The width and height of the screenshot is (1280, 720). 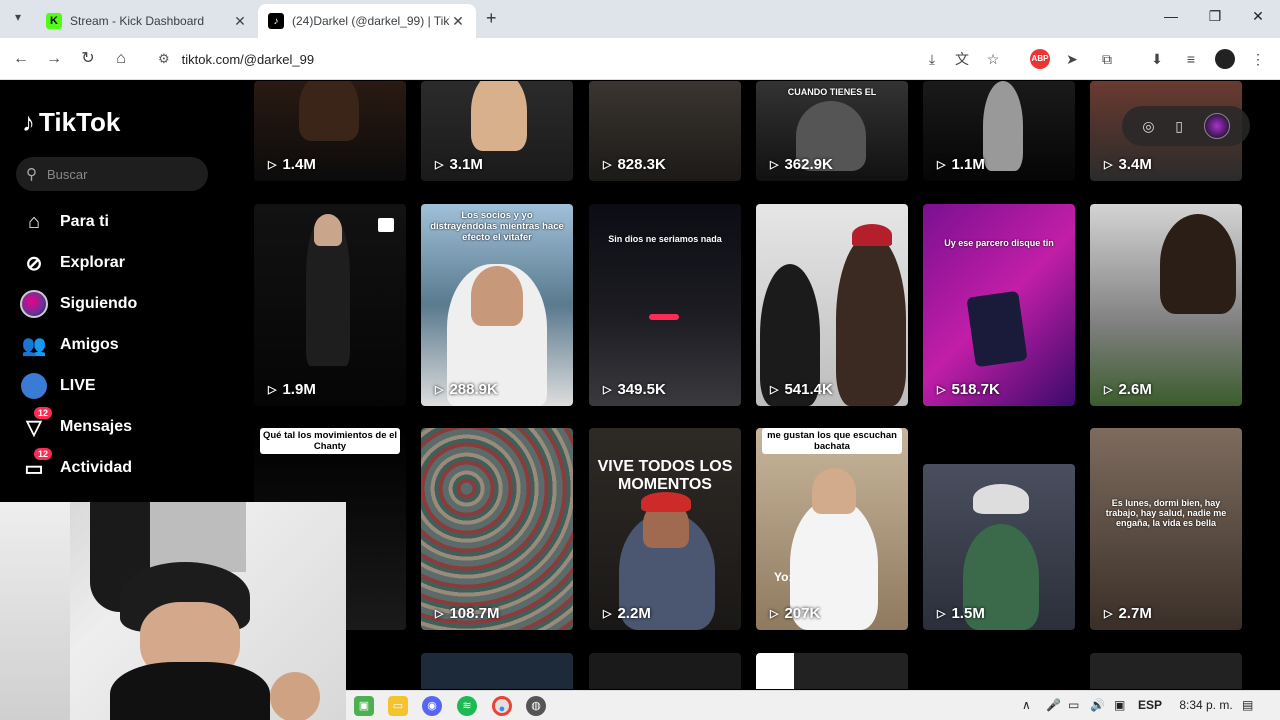 I want to click on sidebar-item-amigos: 👥 Amigos, so click(x=69, y=345).